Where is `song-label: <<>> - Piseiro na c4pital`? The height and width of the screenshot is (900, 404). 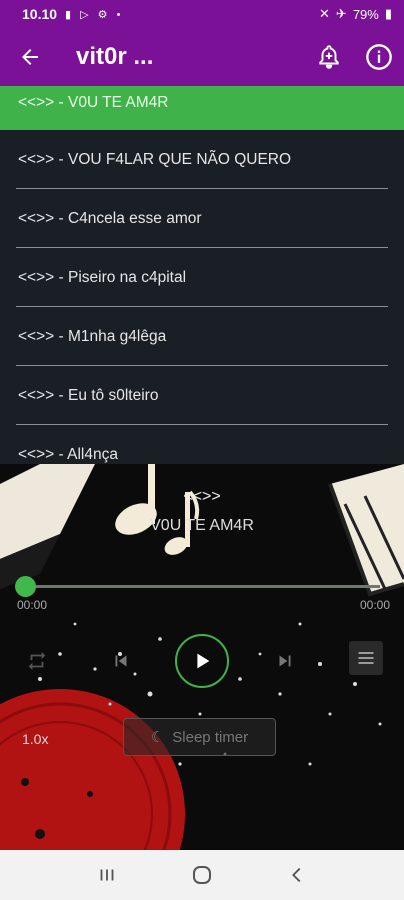
song-label: <<>> - Piseiro na c4pital is located at coordinates (102, 277).